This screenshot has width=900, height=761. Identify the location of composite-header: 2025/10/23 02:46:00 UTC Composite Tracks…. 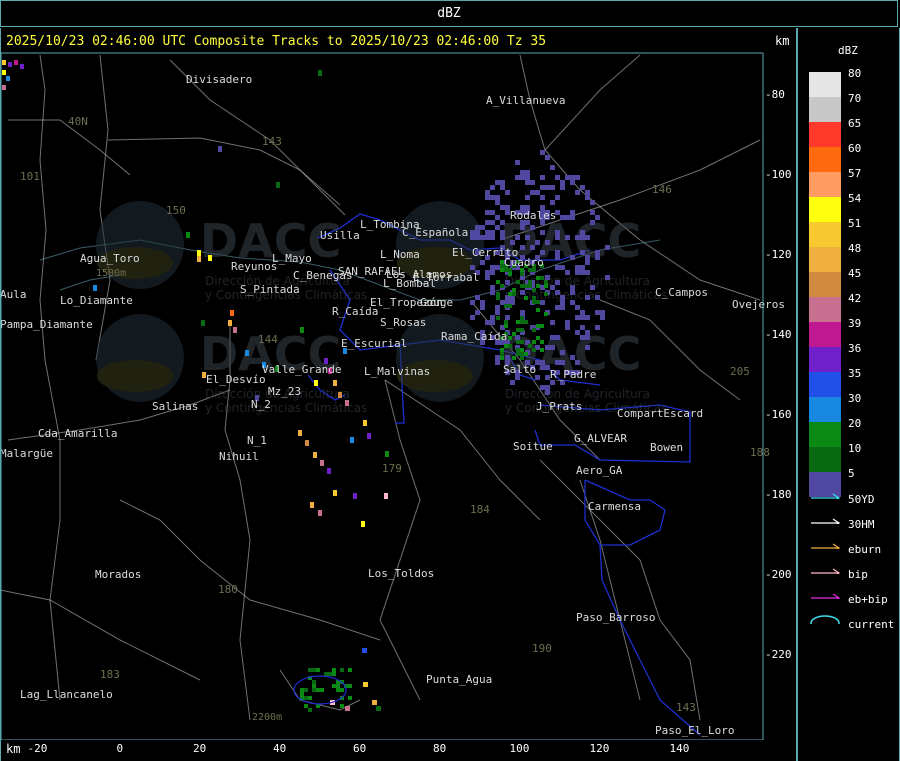
(276, 41).